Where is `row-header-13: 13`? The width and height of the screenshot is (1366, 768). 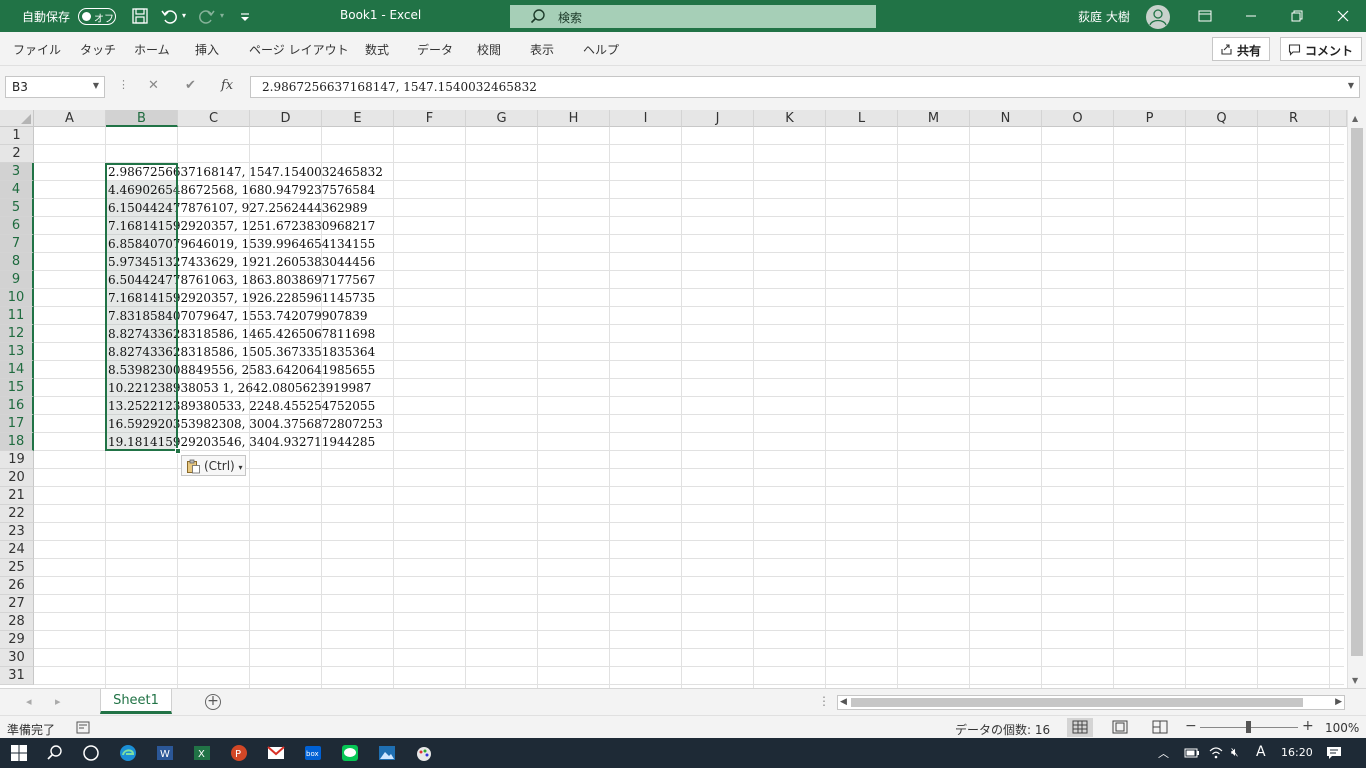
row-header-13: 13 is located at coordinates (17, 352).